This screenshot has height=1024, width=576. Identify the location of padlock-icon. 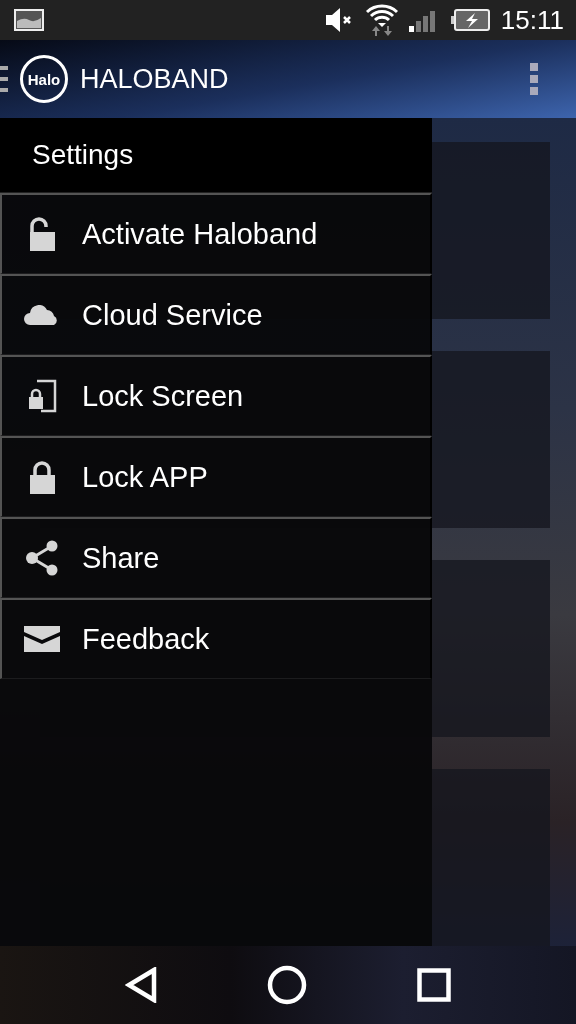
(42, 477).